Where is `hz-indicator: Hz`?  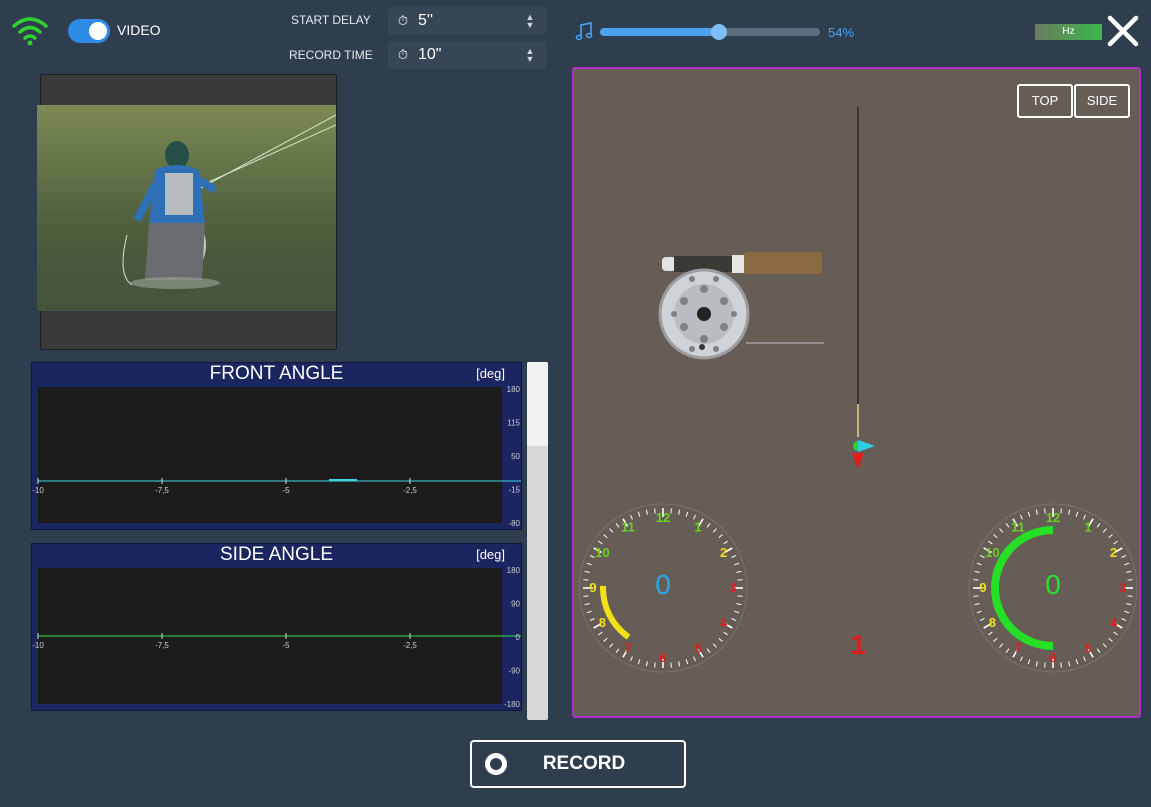
hz-indicator: Hz is located at coordinates (1068, 32).